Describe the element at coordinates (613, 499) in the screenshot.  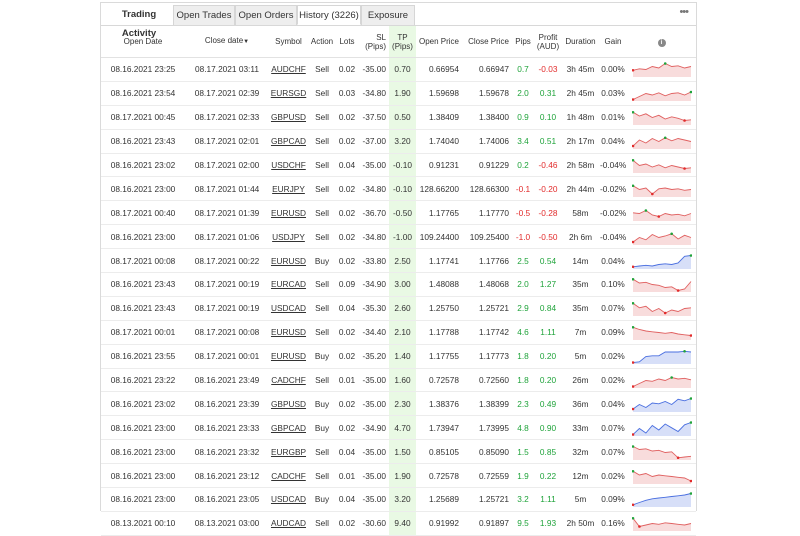
I see `gain-cell: 0.09%` at that location.